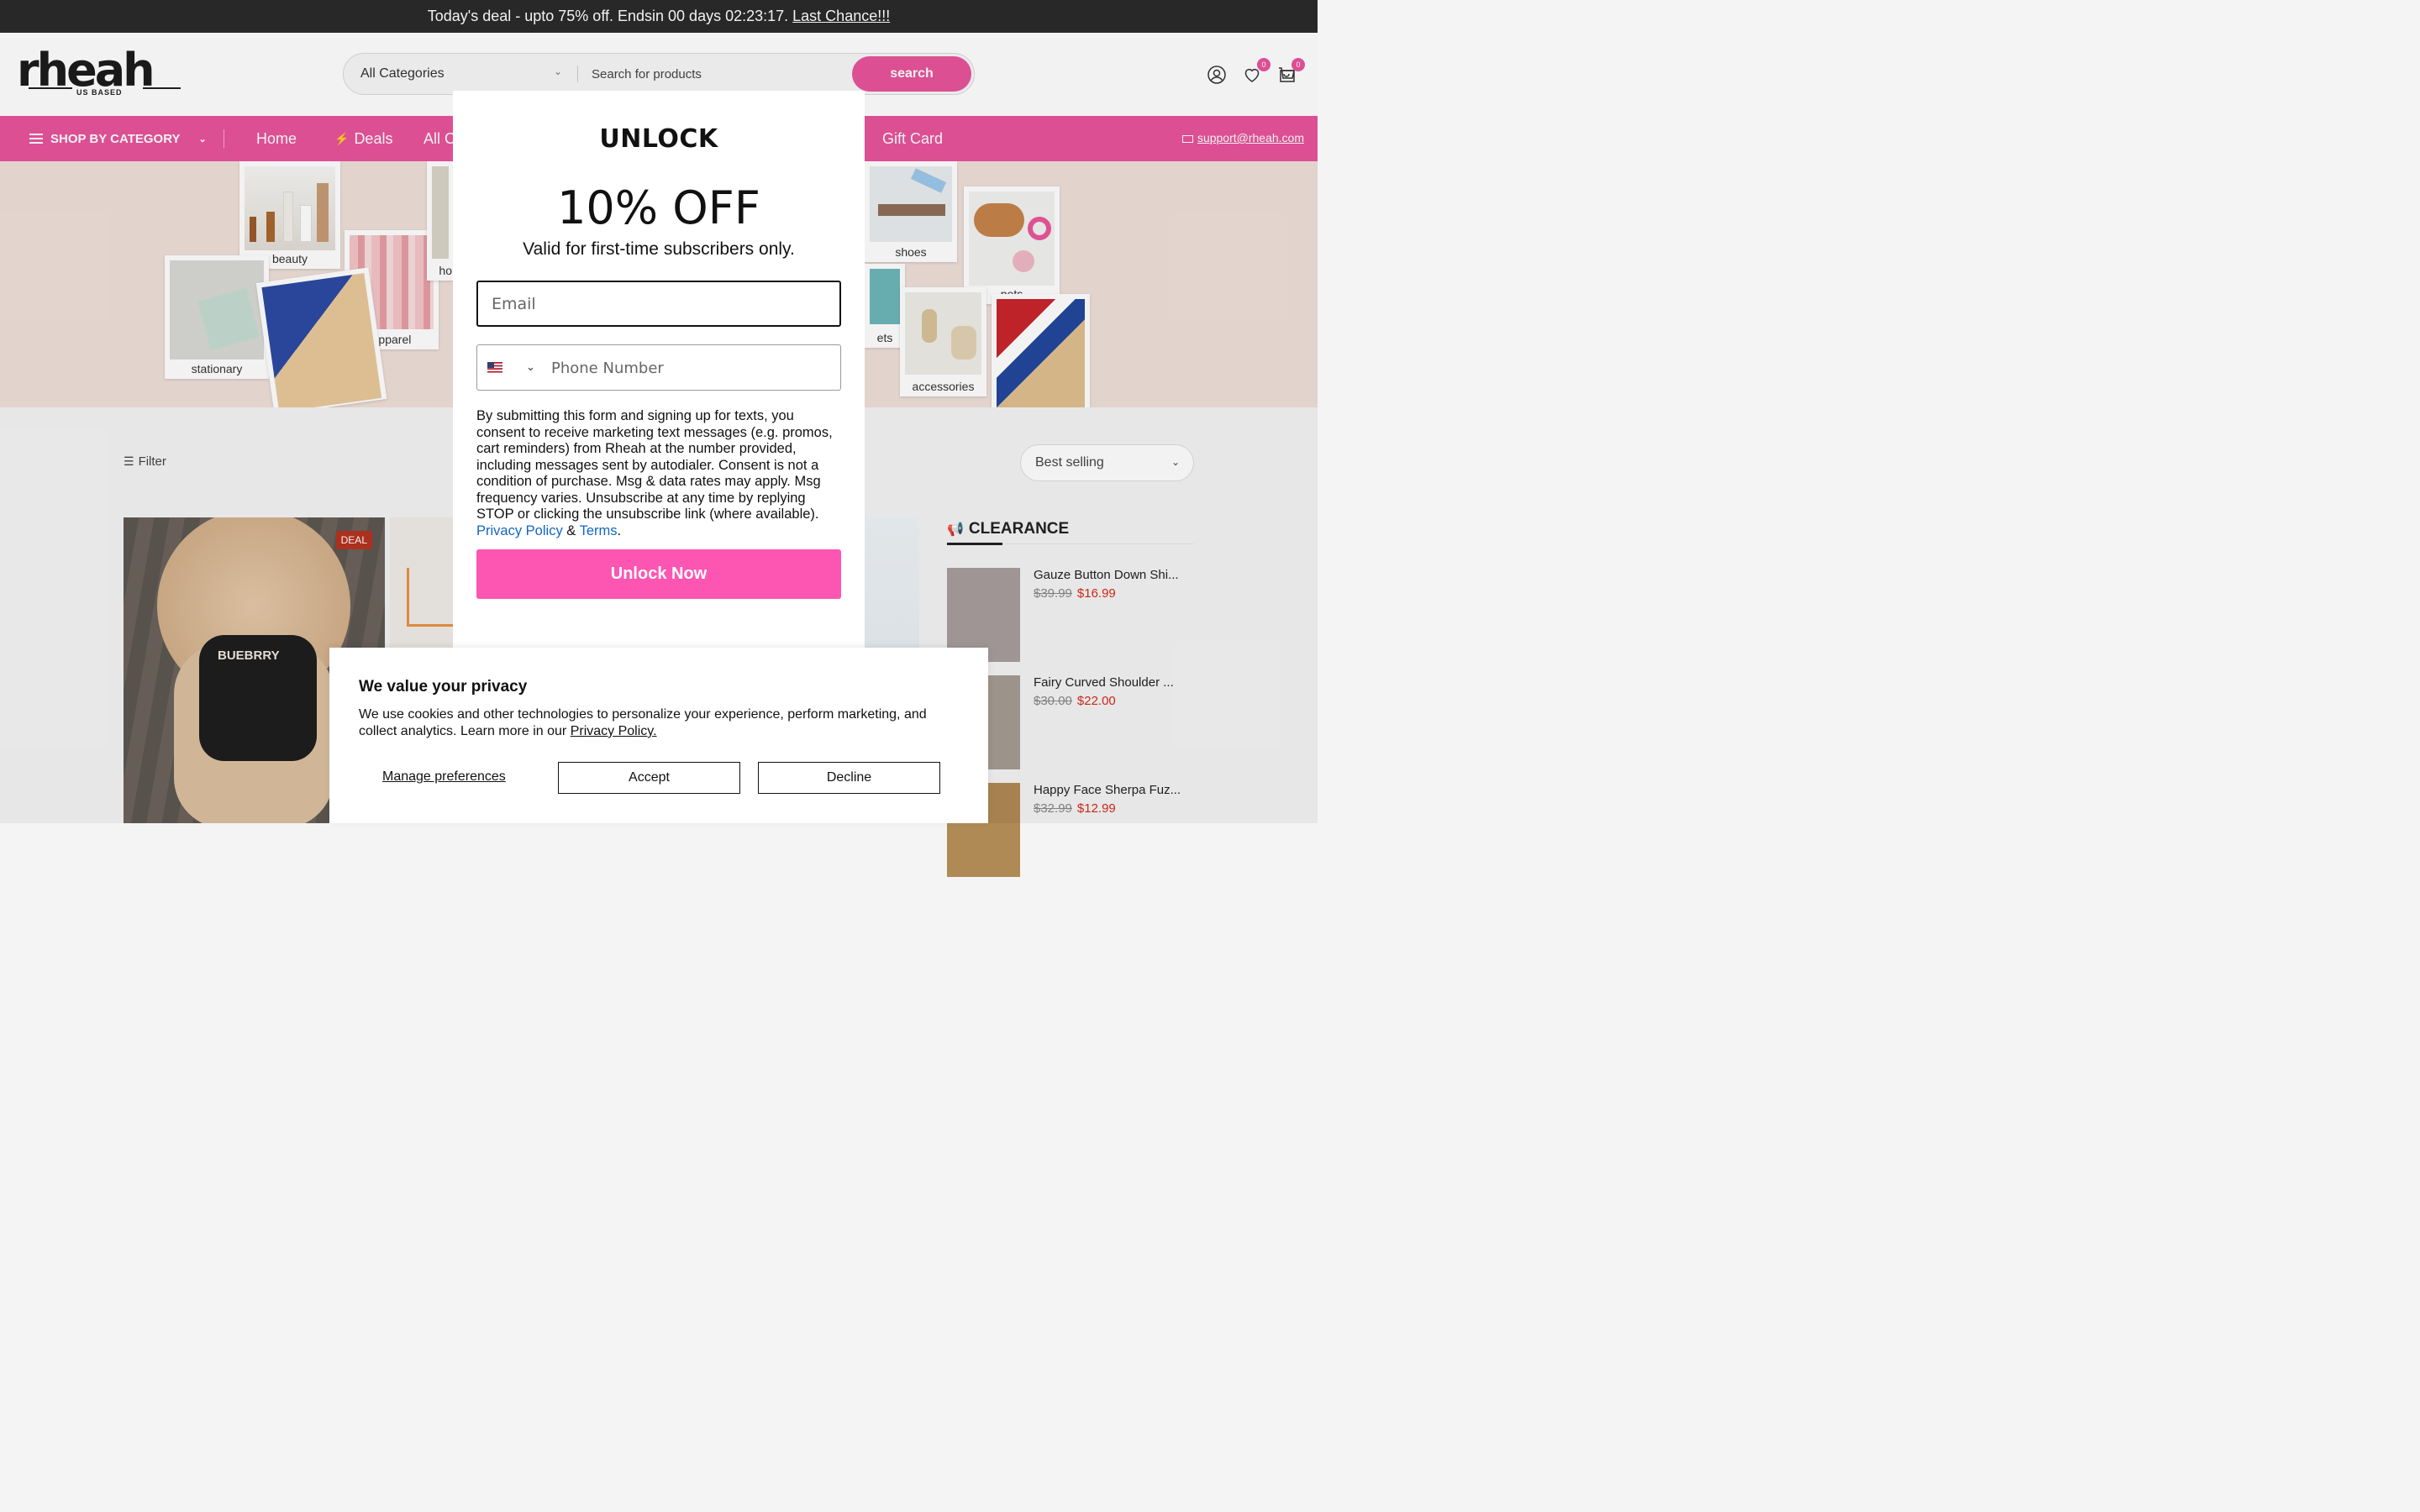 Image resolution: width=2420 pixels, height=1512 pixels. What do you see at coordinates (614, 731) in the screenshot?
I see `cookie-privacy-link: Privacy Policy.` at bounding box center [614, 731].